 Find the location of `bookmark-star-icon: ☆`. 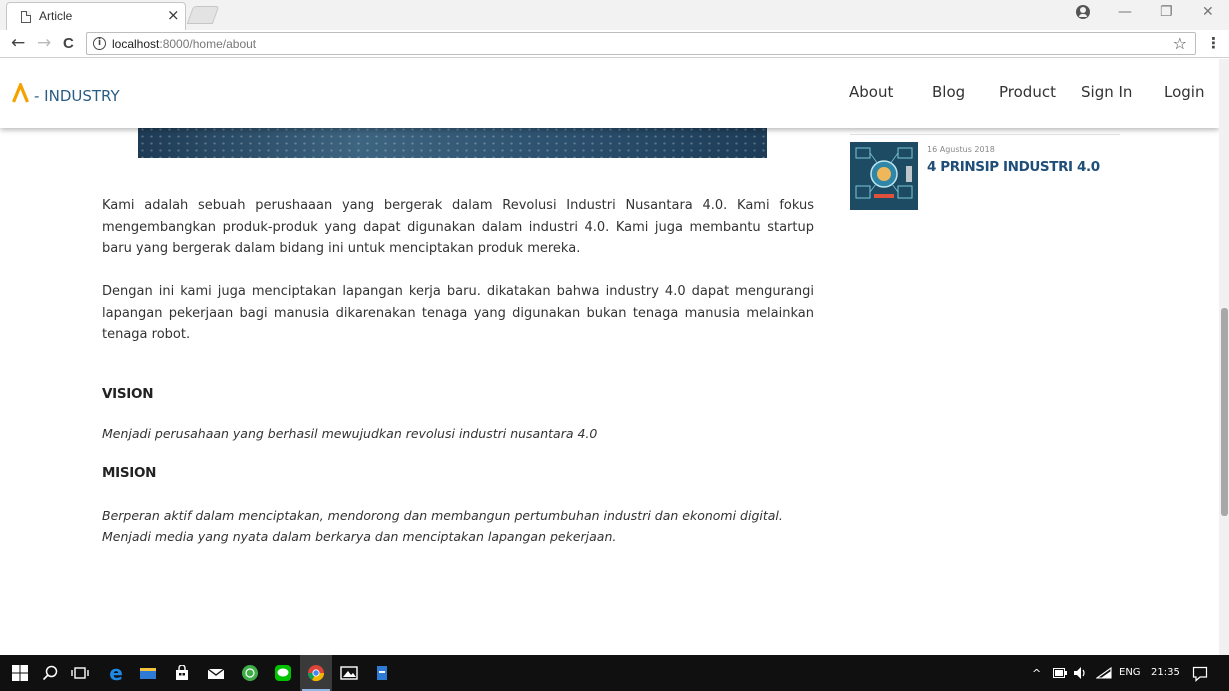

bookmark-star-icon: ☆ is located at coordinates (1180, 43).